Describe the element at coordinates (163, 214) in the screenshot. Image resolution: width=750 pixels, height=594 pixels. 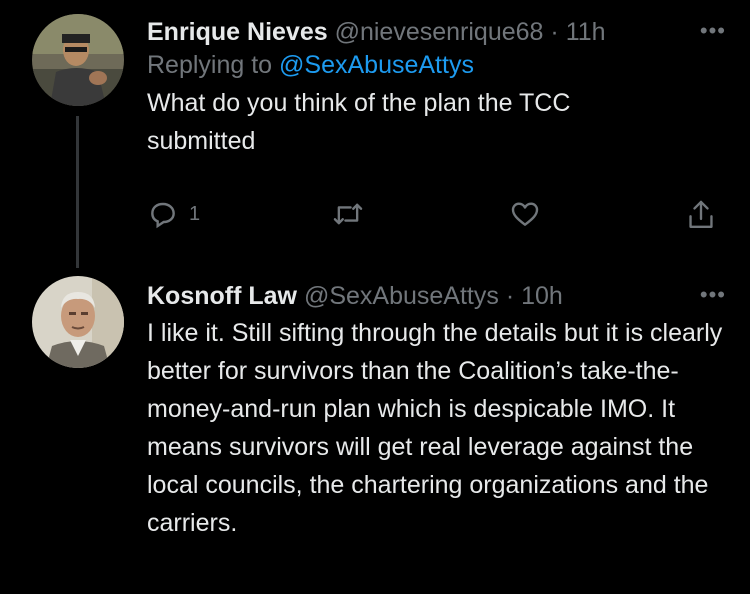
I see `reply-icon` at that location.